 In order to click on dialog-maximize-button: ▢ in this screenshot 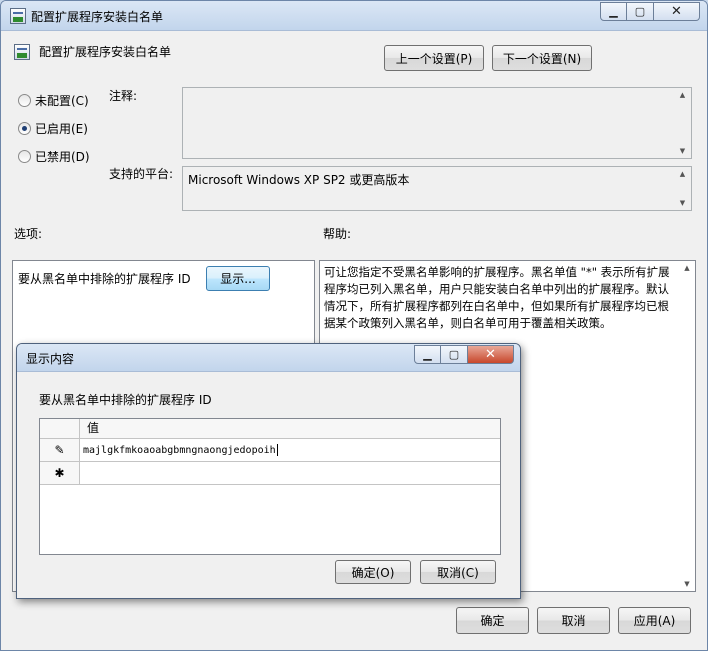, I will do `click(454, 354)`.